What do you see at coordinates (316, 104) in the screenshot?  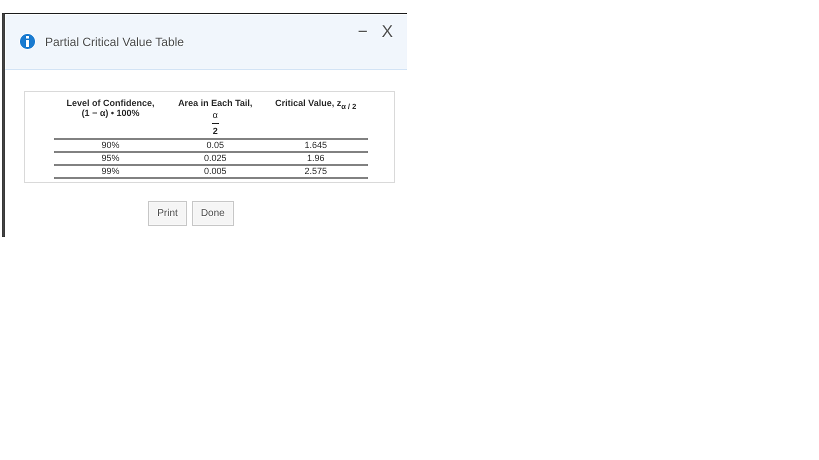 I see `column-header: Critical Value, z$_{α / 2}$` at bounding box center [316, 104].